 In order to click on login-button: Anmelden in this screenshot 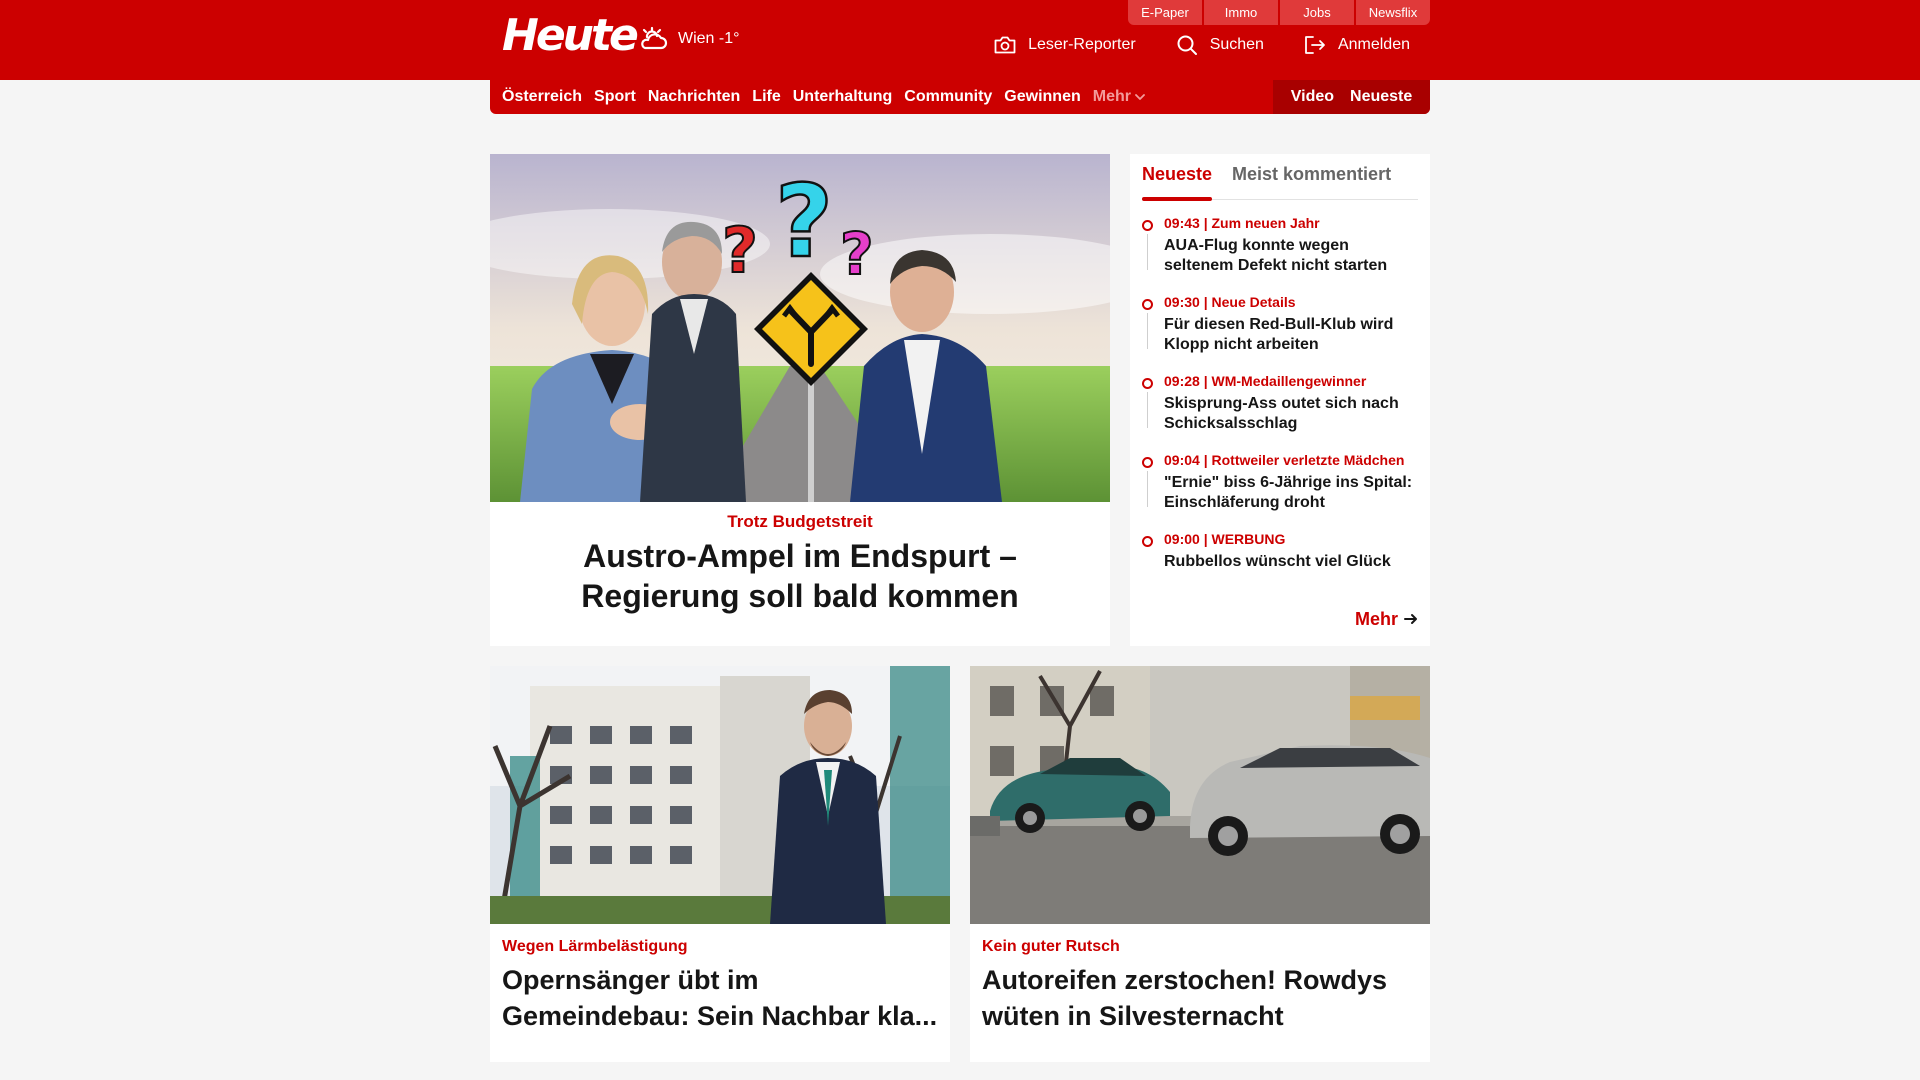, I will do `click(1357, 45)`.